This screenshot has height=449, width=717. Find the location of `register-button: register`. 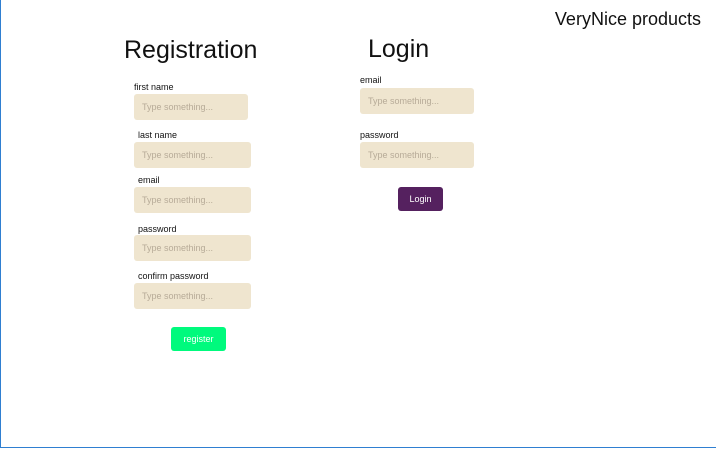

register-button: register is located at coordinates (198, 339).